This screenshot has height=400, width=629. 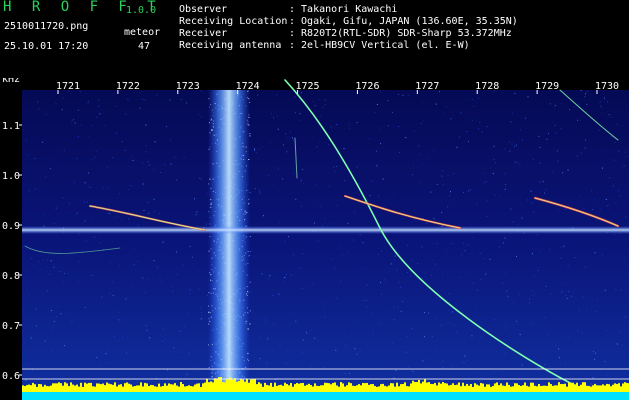 I want to click on antenna-label: Receiving antenna, so click(x=230, y=45).